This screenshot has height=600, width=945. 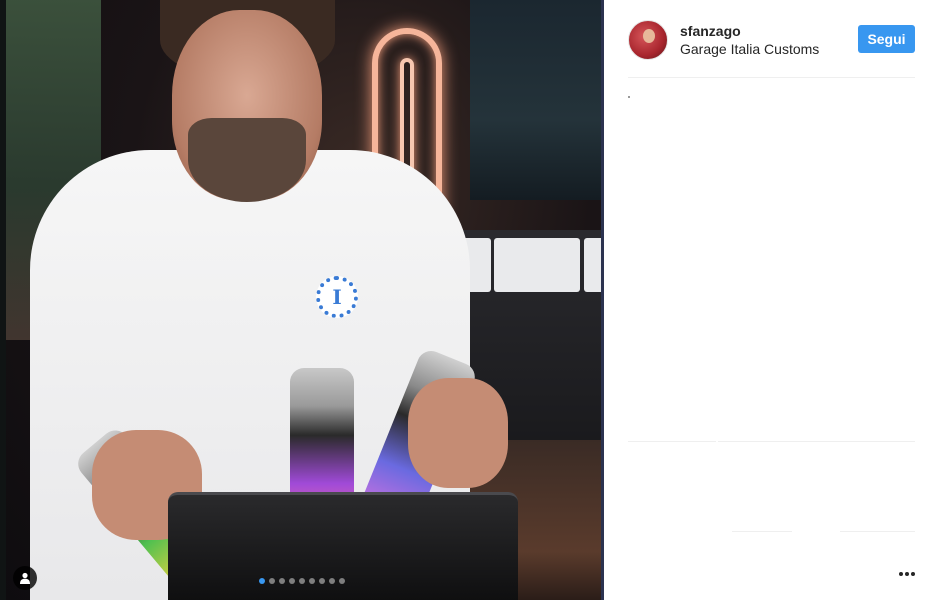 I want to click on avatar, so click(x=648, y=40).